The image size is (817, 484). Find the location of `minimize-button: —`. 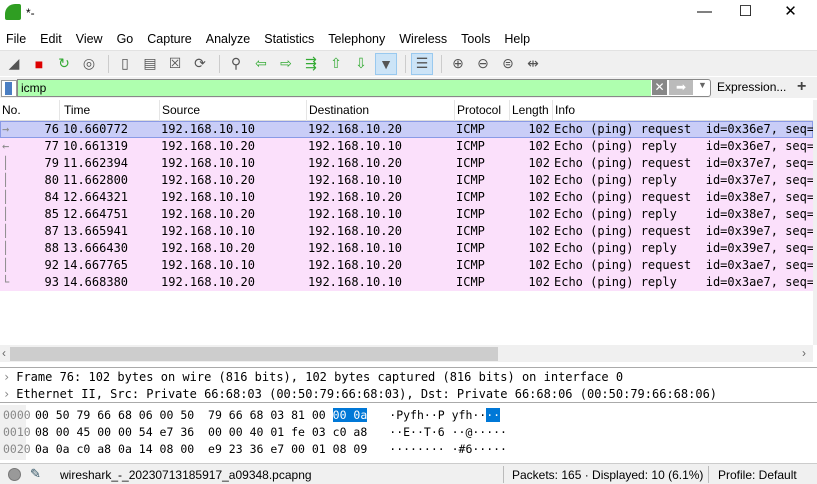

minimize-button: — is located at coordinates (704, 13).